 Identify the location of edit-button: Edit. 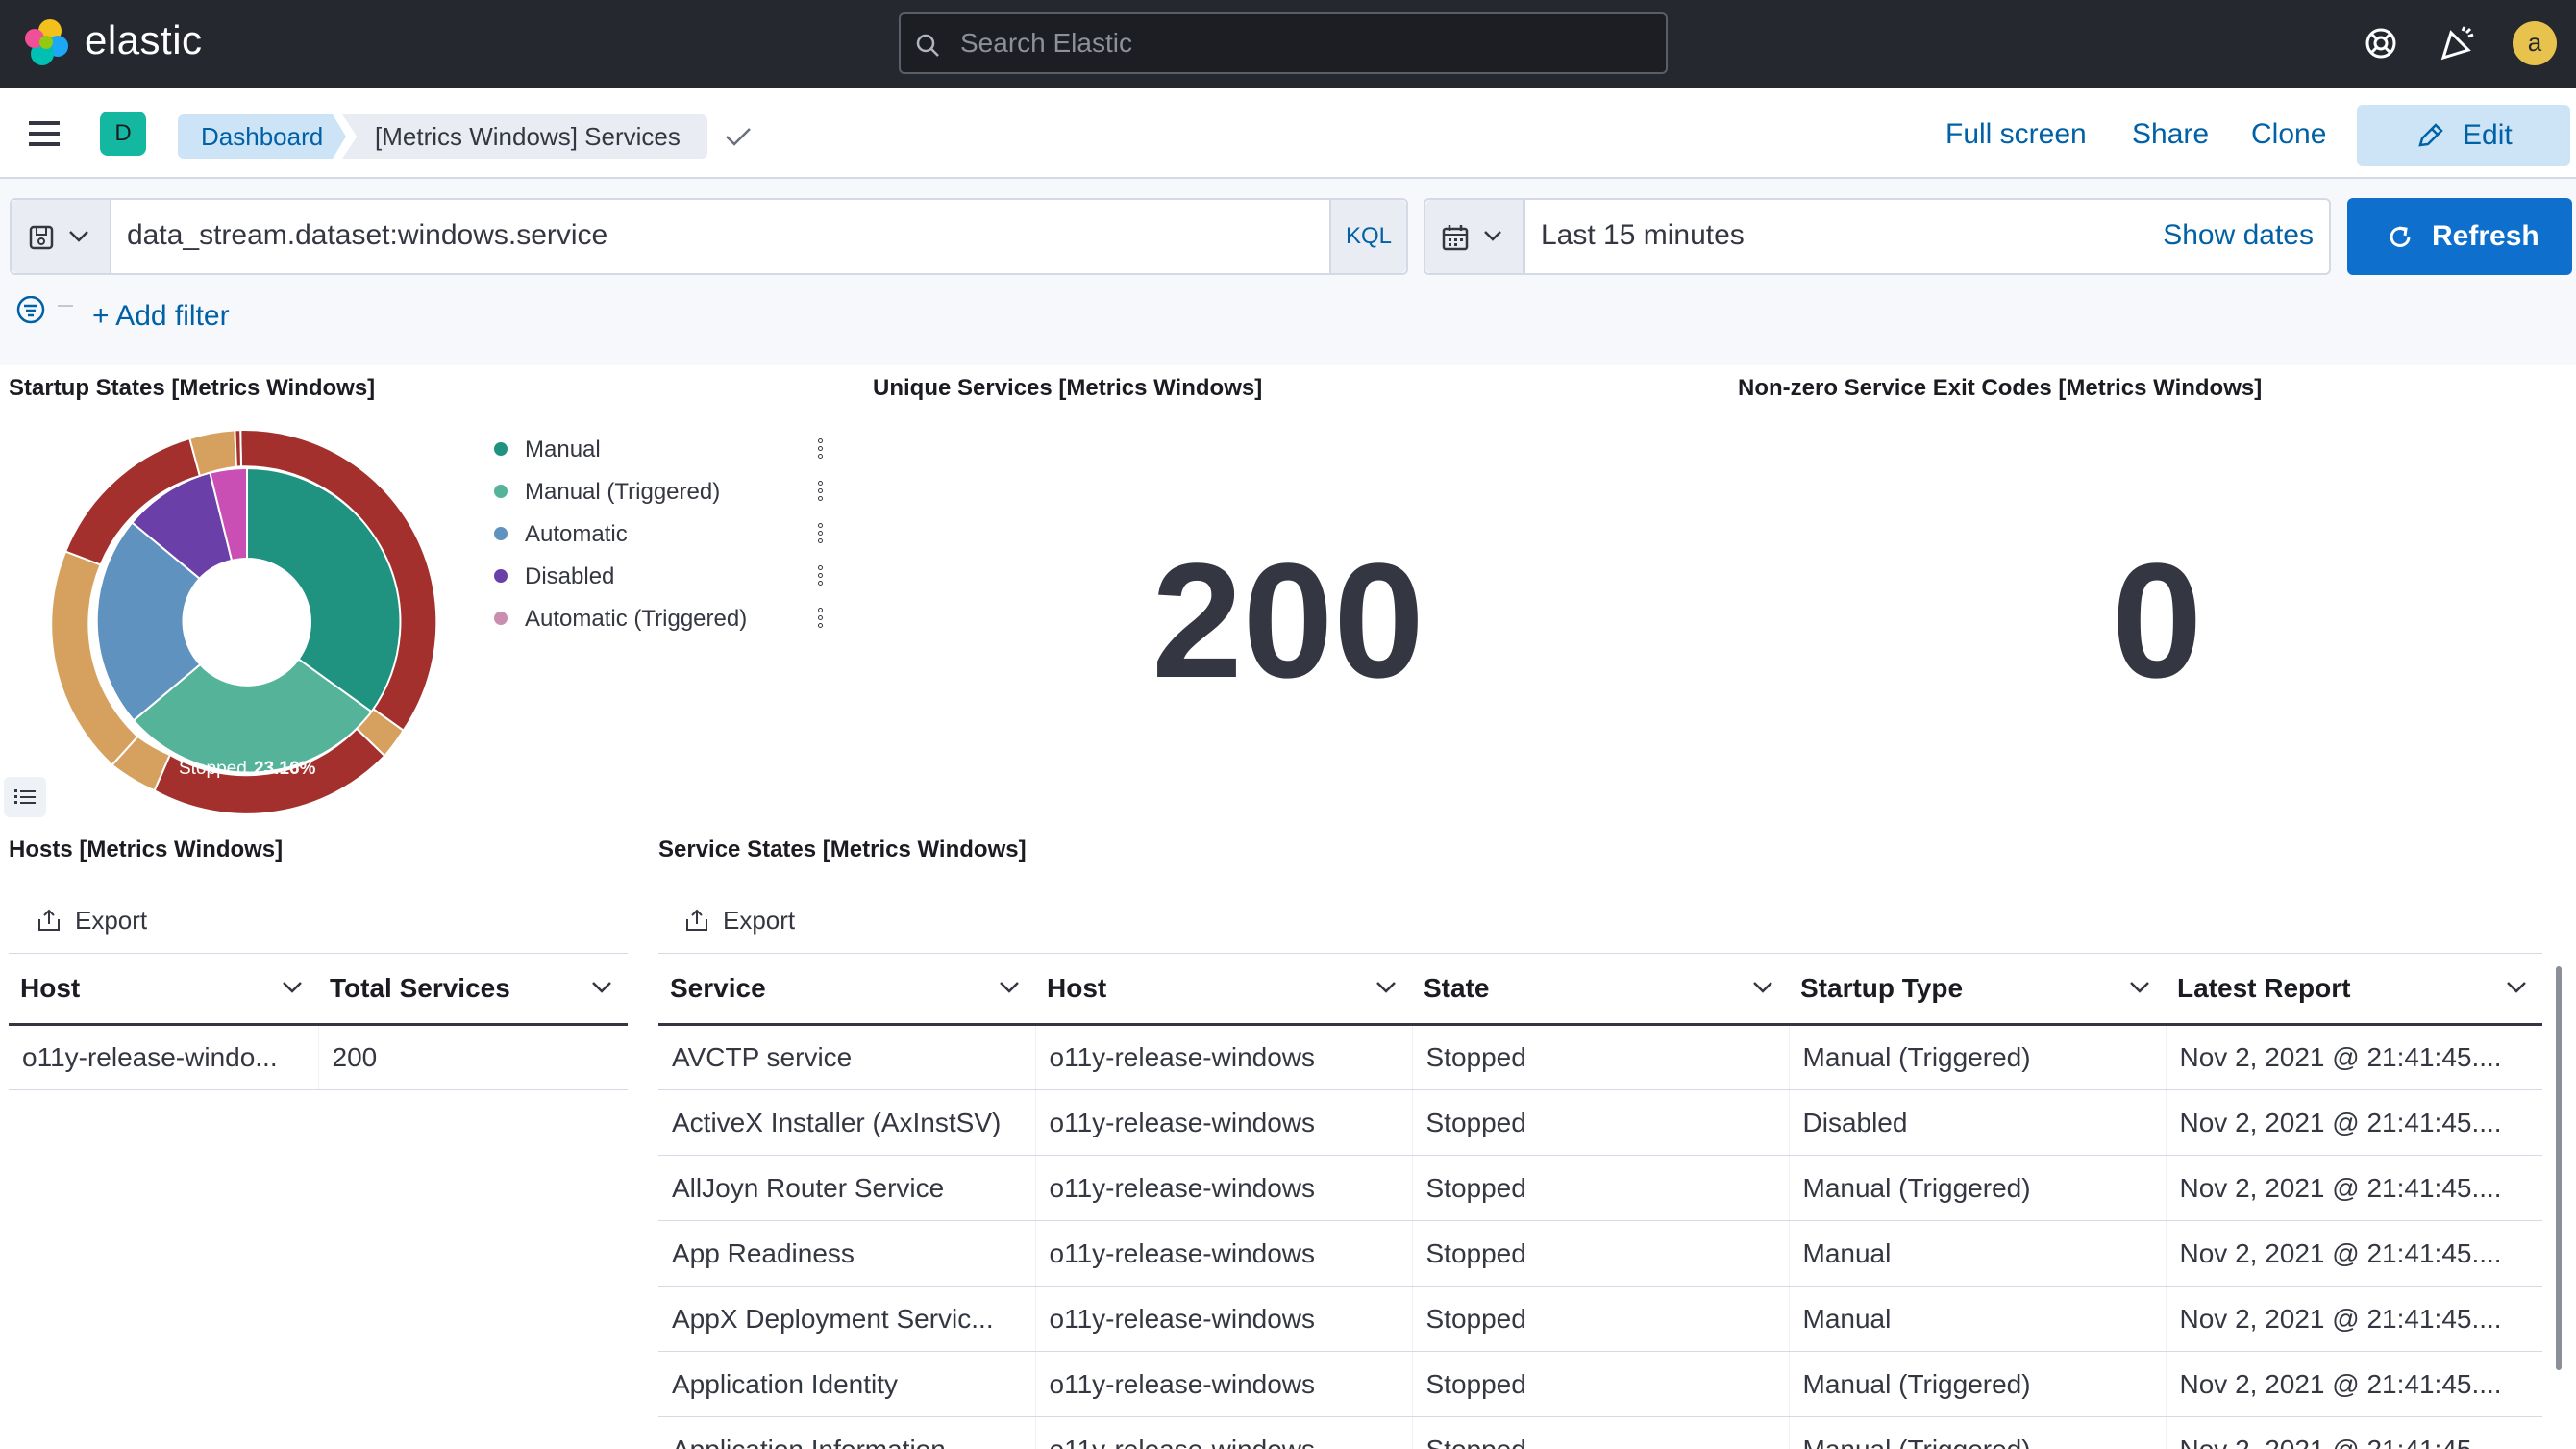
(2463, 135).